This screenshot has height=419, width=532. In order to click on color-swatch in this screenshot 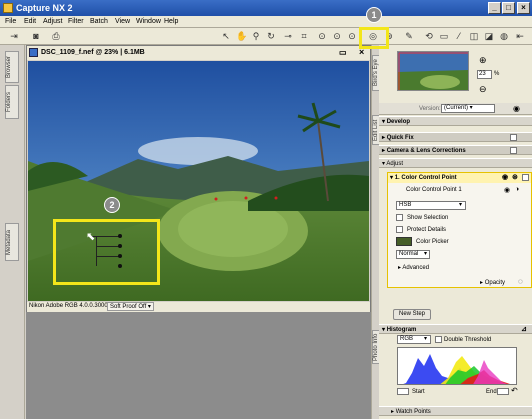, I will do `click(404, 241)`.